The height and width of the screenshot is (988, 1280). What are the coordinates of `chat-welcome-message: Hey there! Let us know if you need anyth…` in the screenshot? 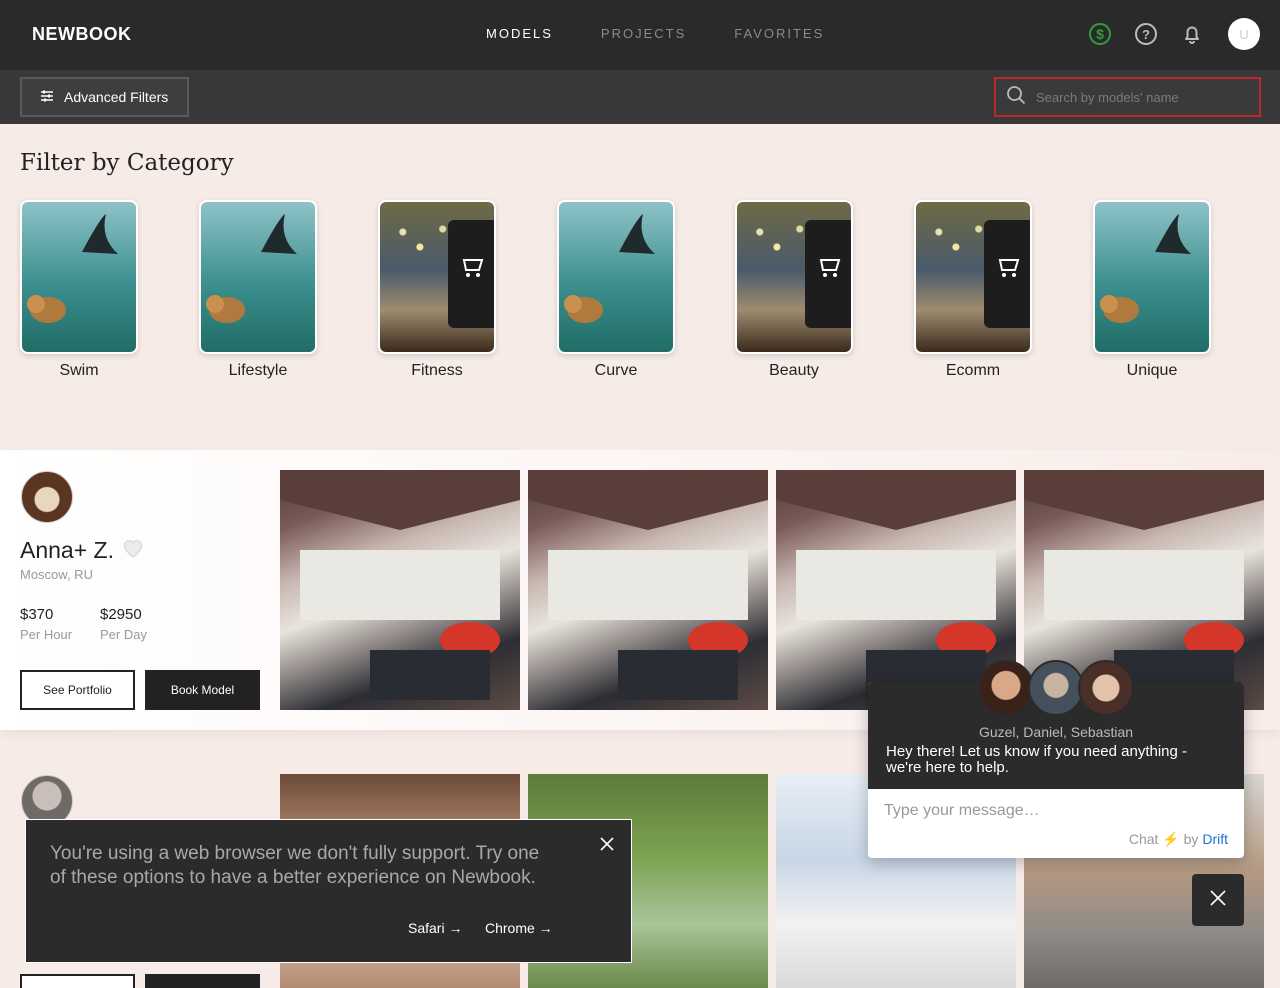 It's located at (1037, 759).